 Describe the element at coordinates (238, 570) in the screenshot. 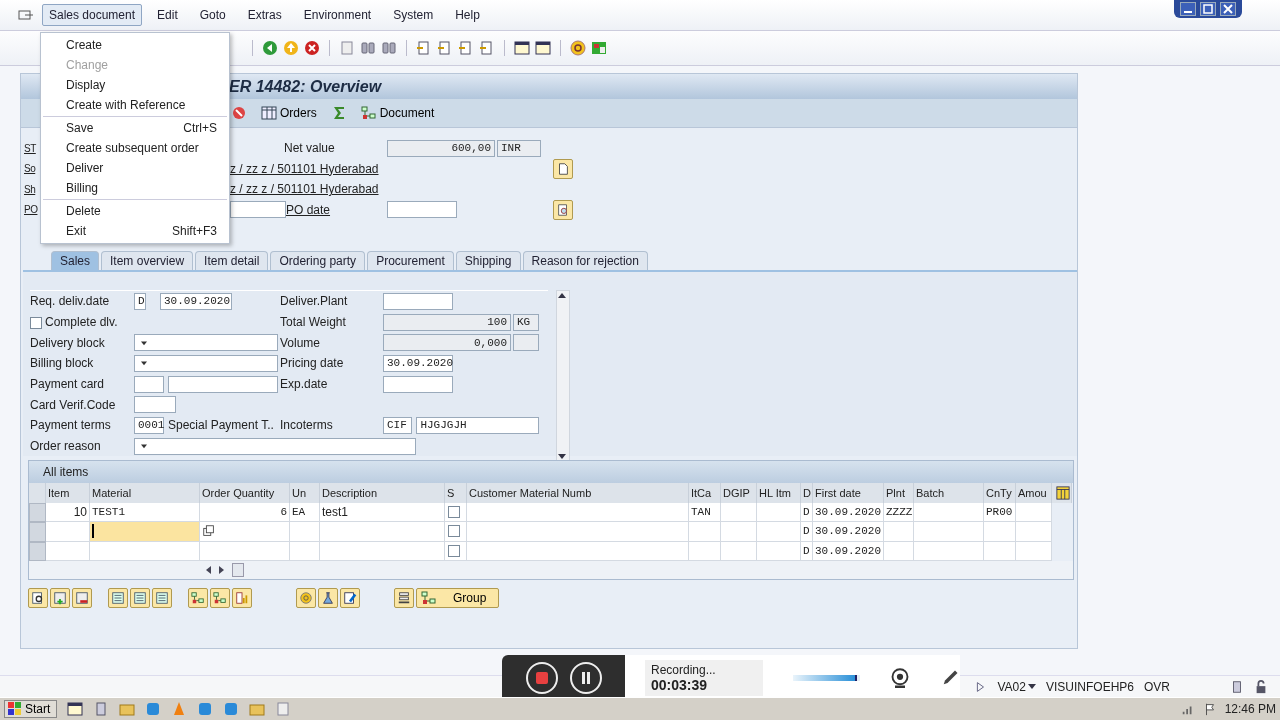

I see `scroll-thumb` at that location.